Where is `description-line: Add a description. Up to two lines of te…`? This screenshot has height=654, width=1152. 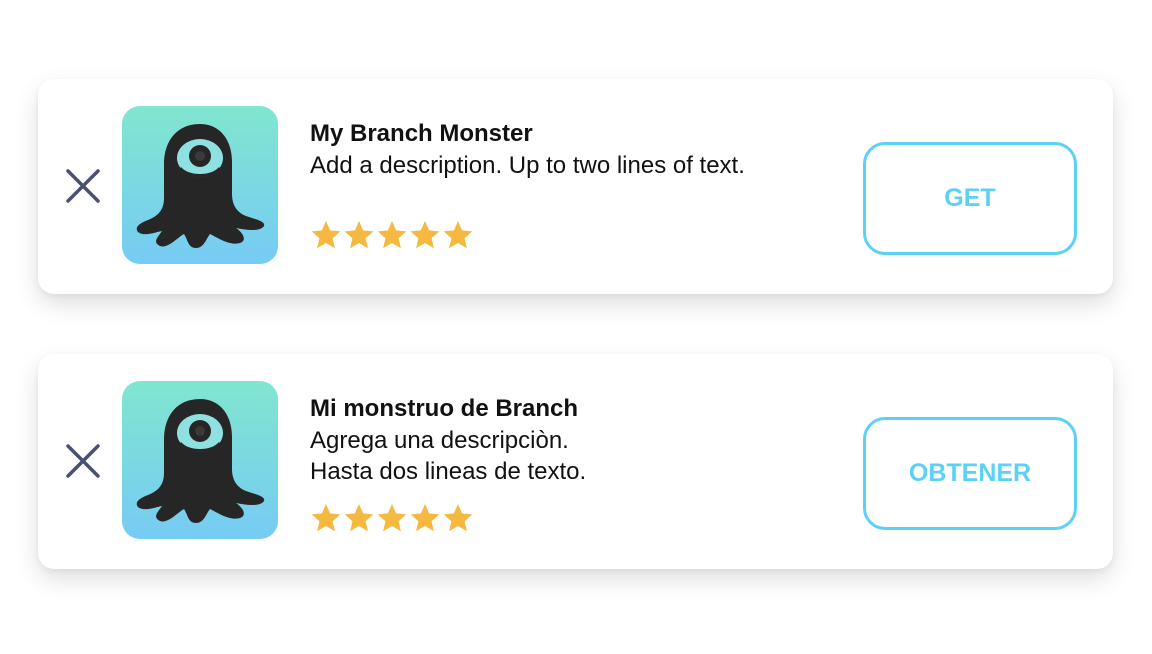 description-line: Add a description. Up to two lines of te… is located at coordinates (527, 165).